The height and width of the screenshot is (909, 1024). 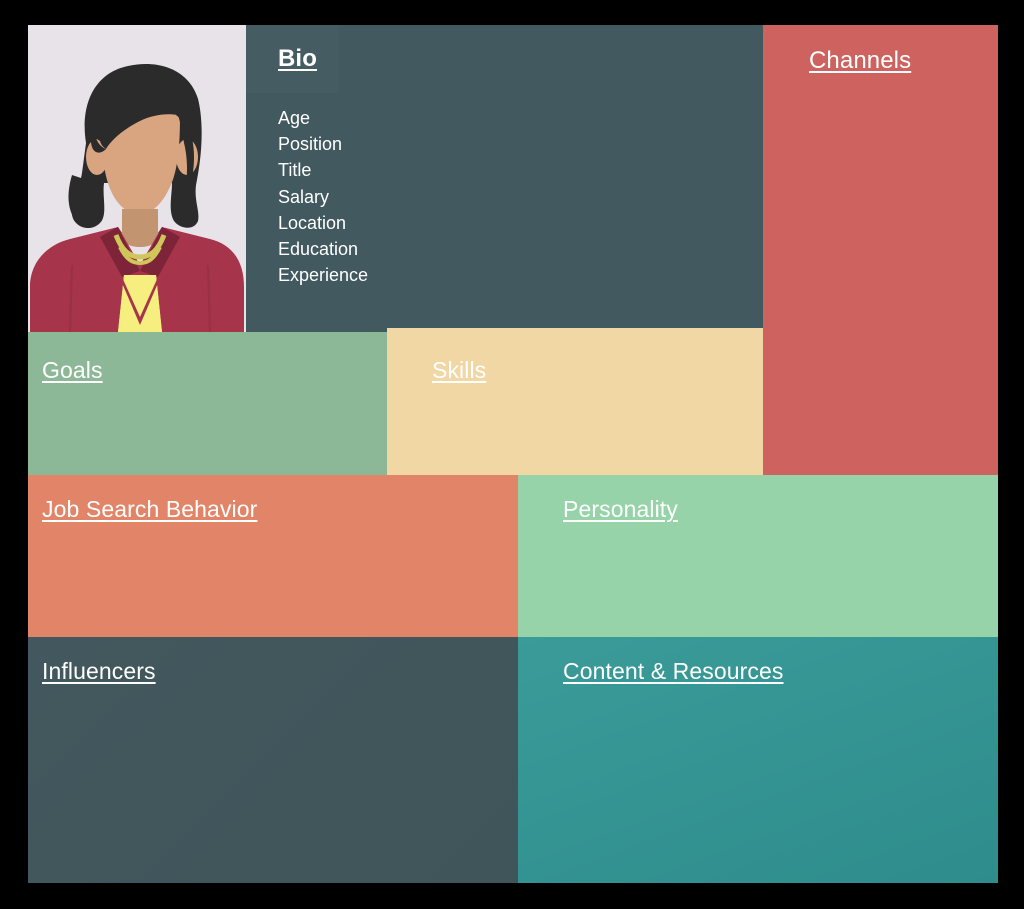 I want to click on bio-field: Education, so click(x=318, y=249).